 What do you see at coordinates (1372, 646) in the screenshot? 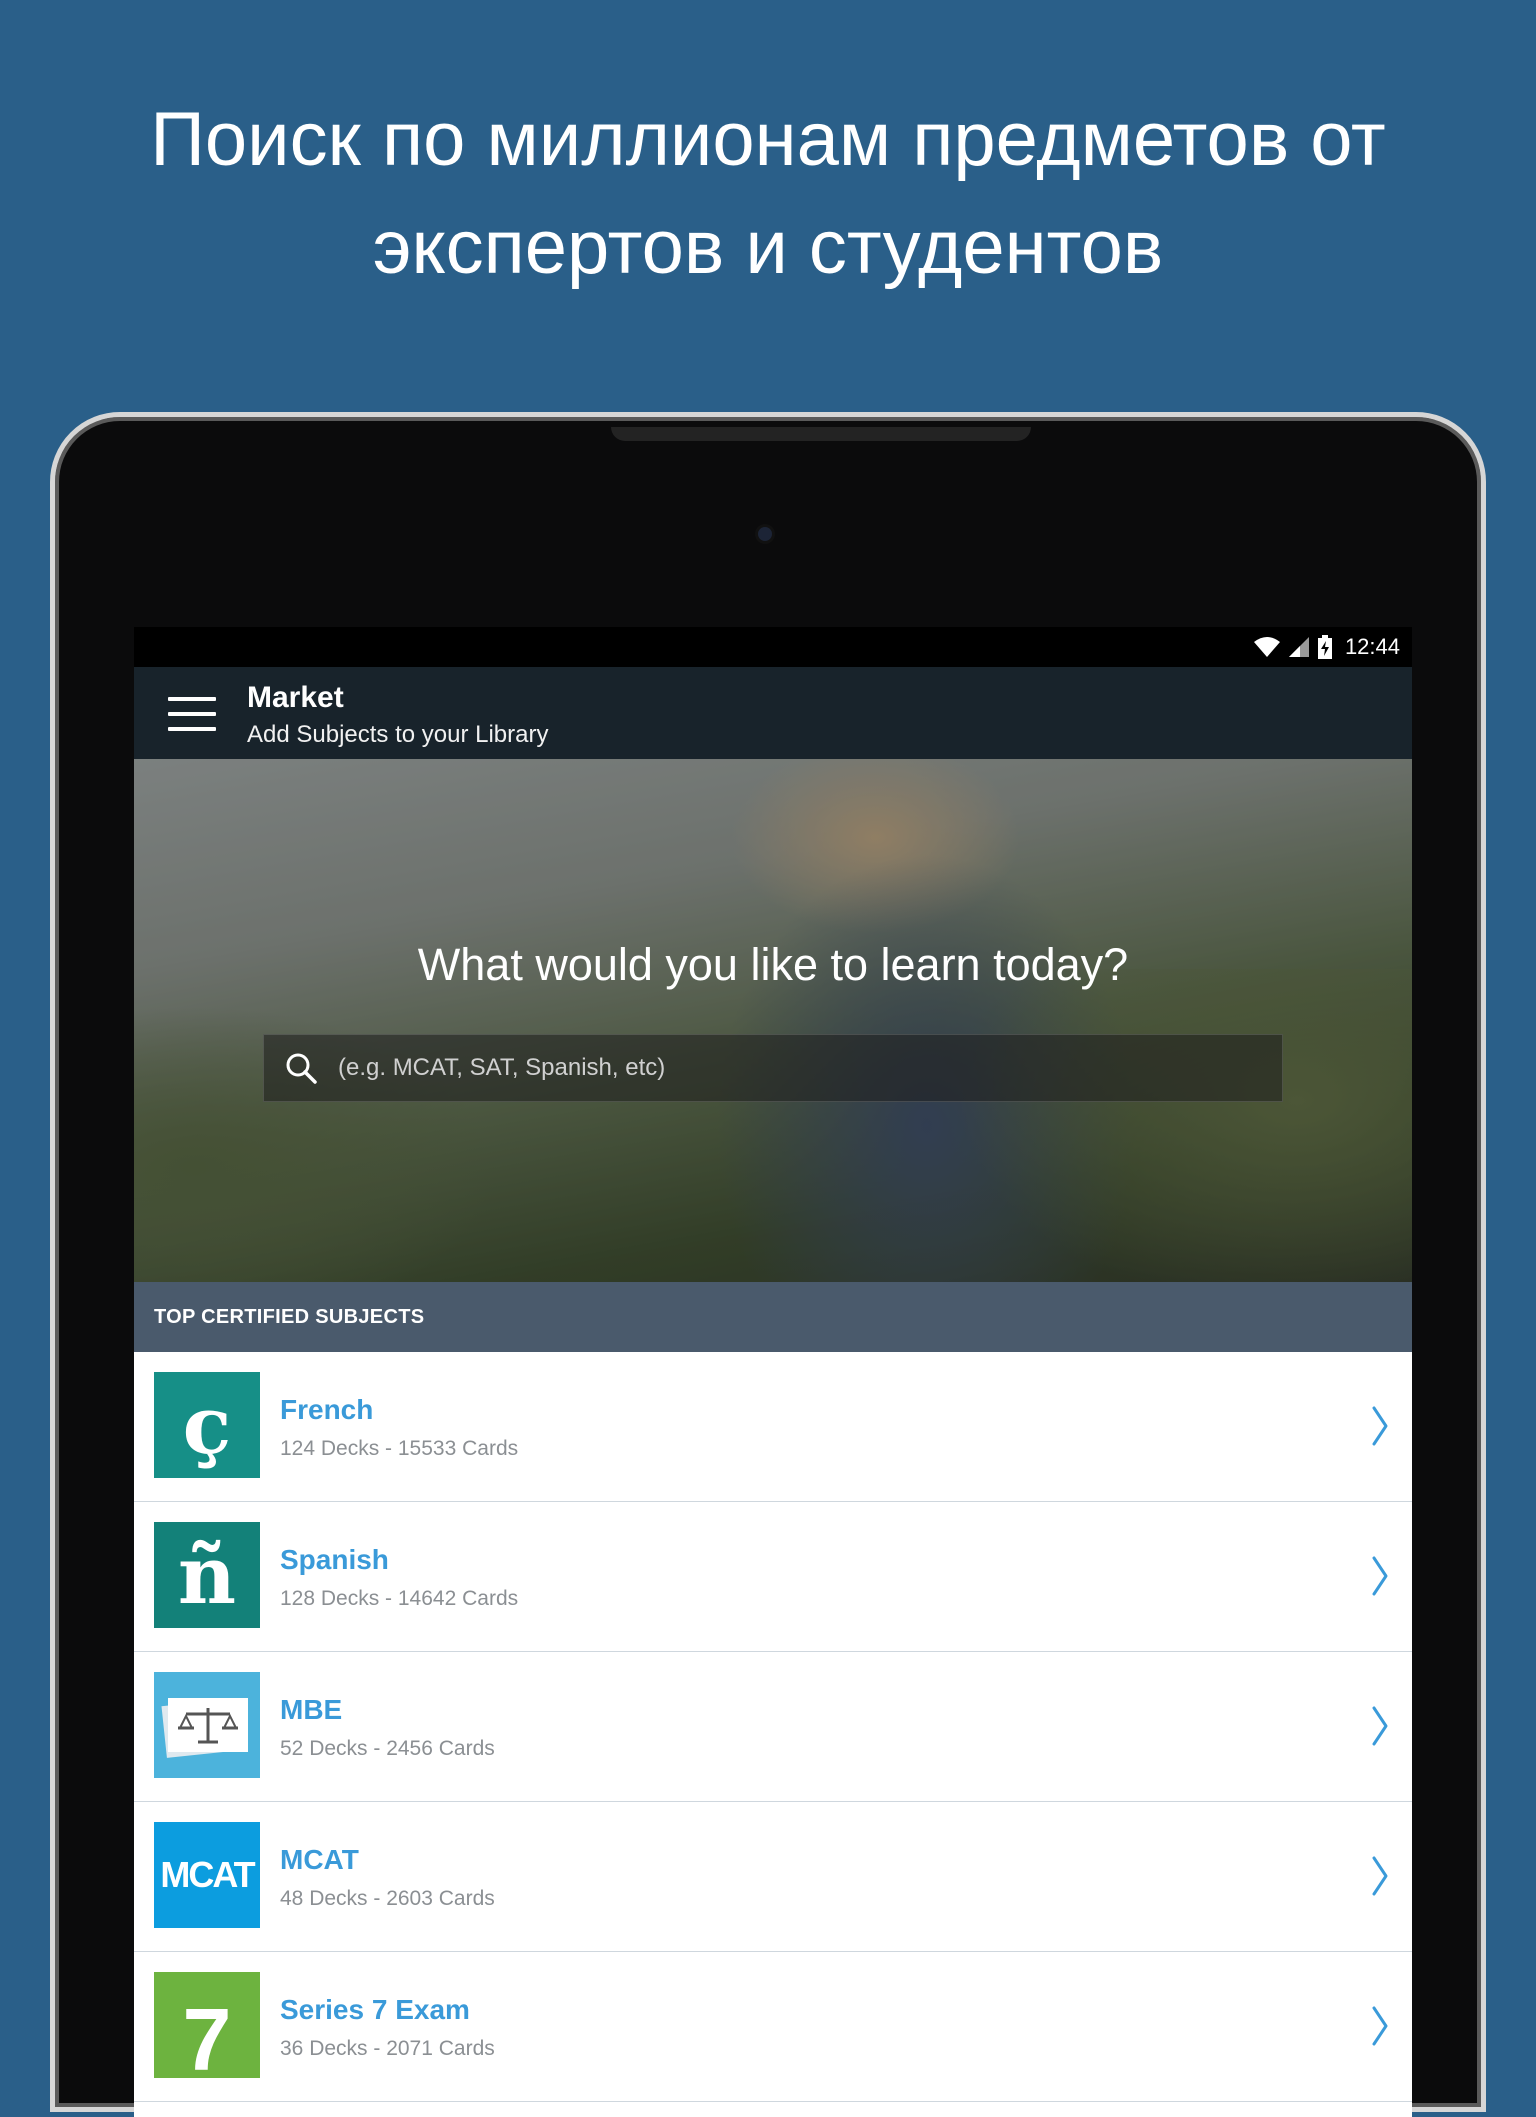
I see `status-time: 12:44` at bounding box center [1372, 646].